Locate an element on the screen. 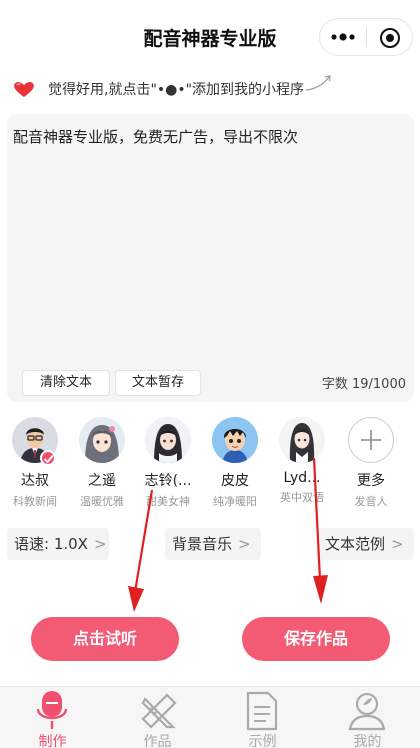 Image resolution: width=420 pixels, height=748 pixels. mini-program-capsule is located at coordinates (366, 37).